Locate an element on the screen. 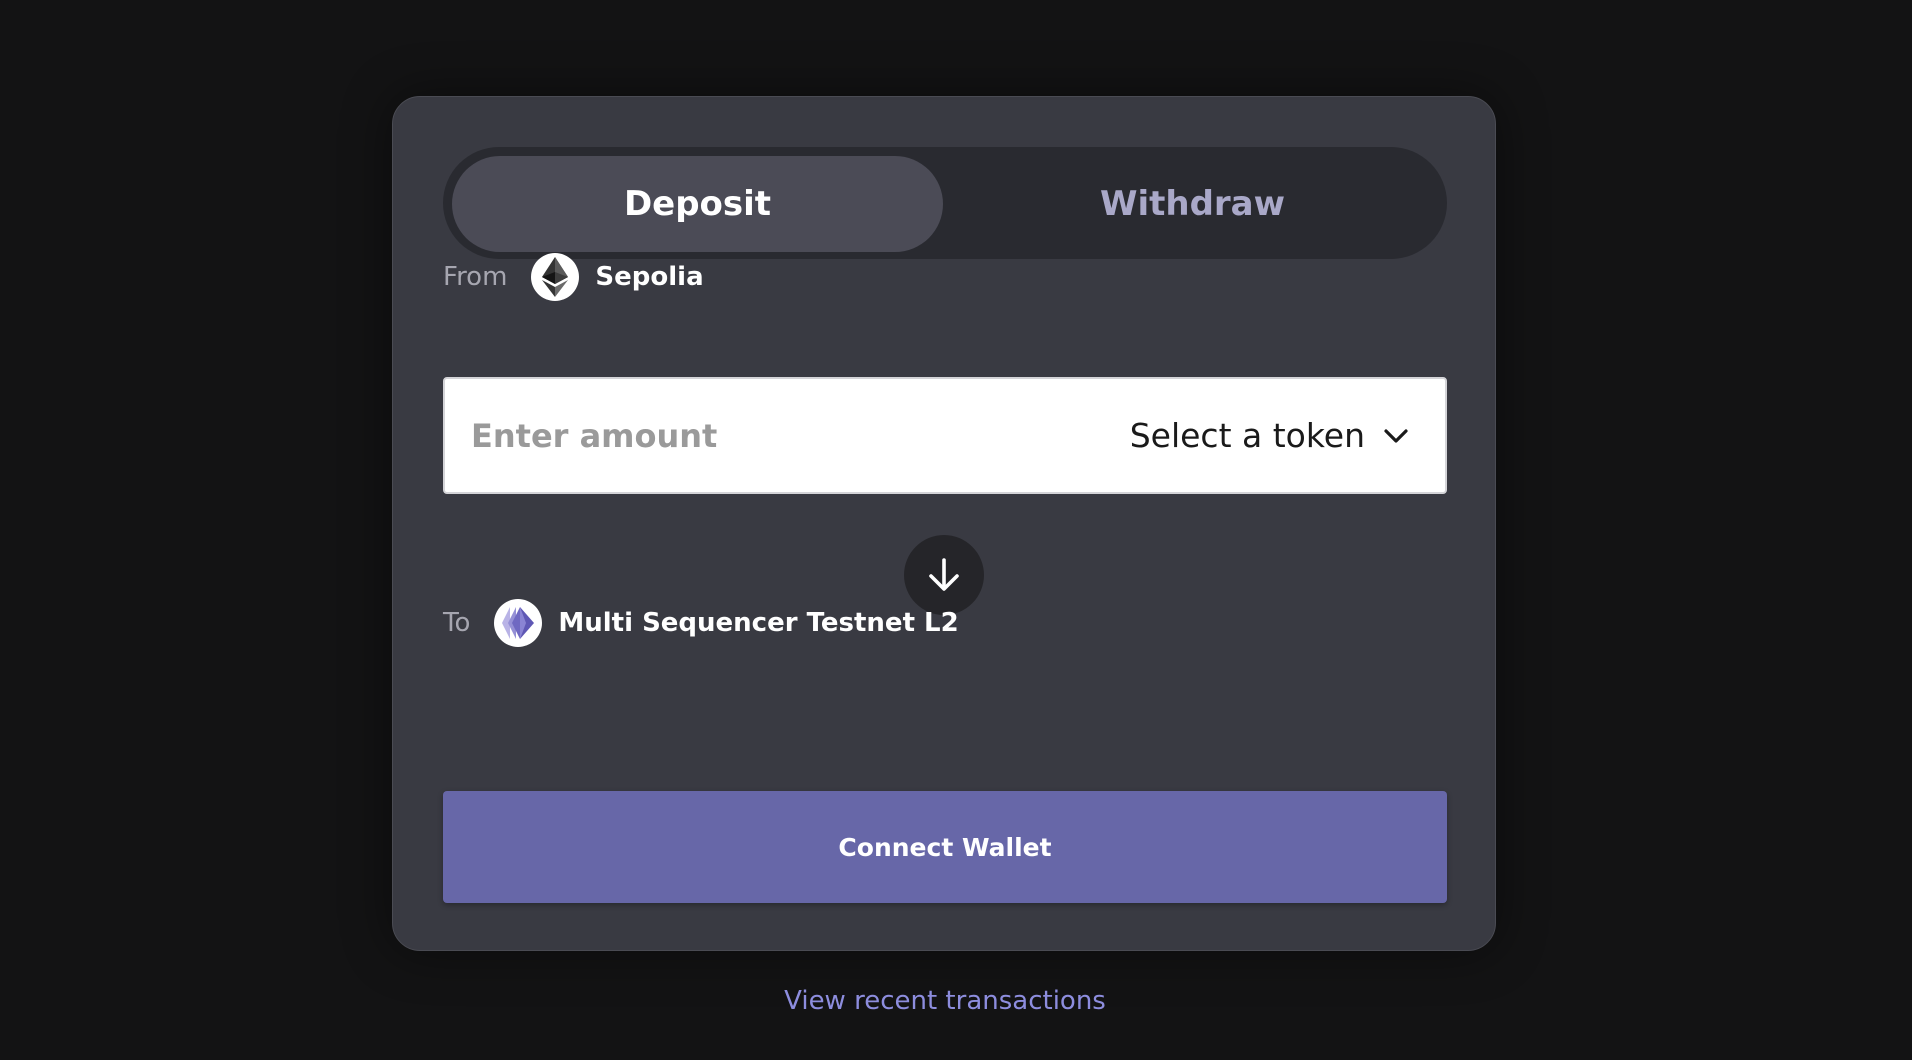  from-label: From is located at coordinates (475, 277).